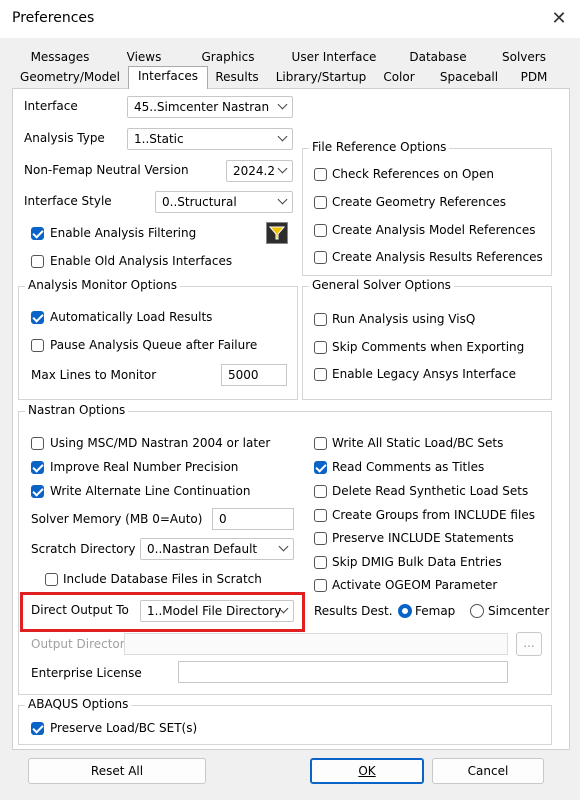 This screenshot has width=580, height=800. Describe the element at coordinates (320, 491) in the screenshot. I see `delete-synthetic-checkbox` at that location.